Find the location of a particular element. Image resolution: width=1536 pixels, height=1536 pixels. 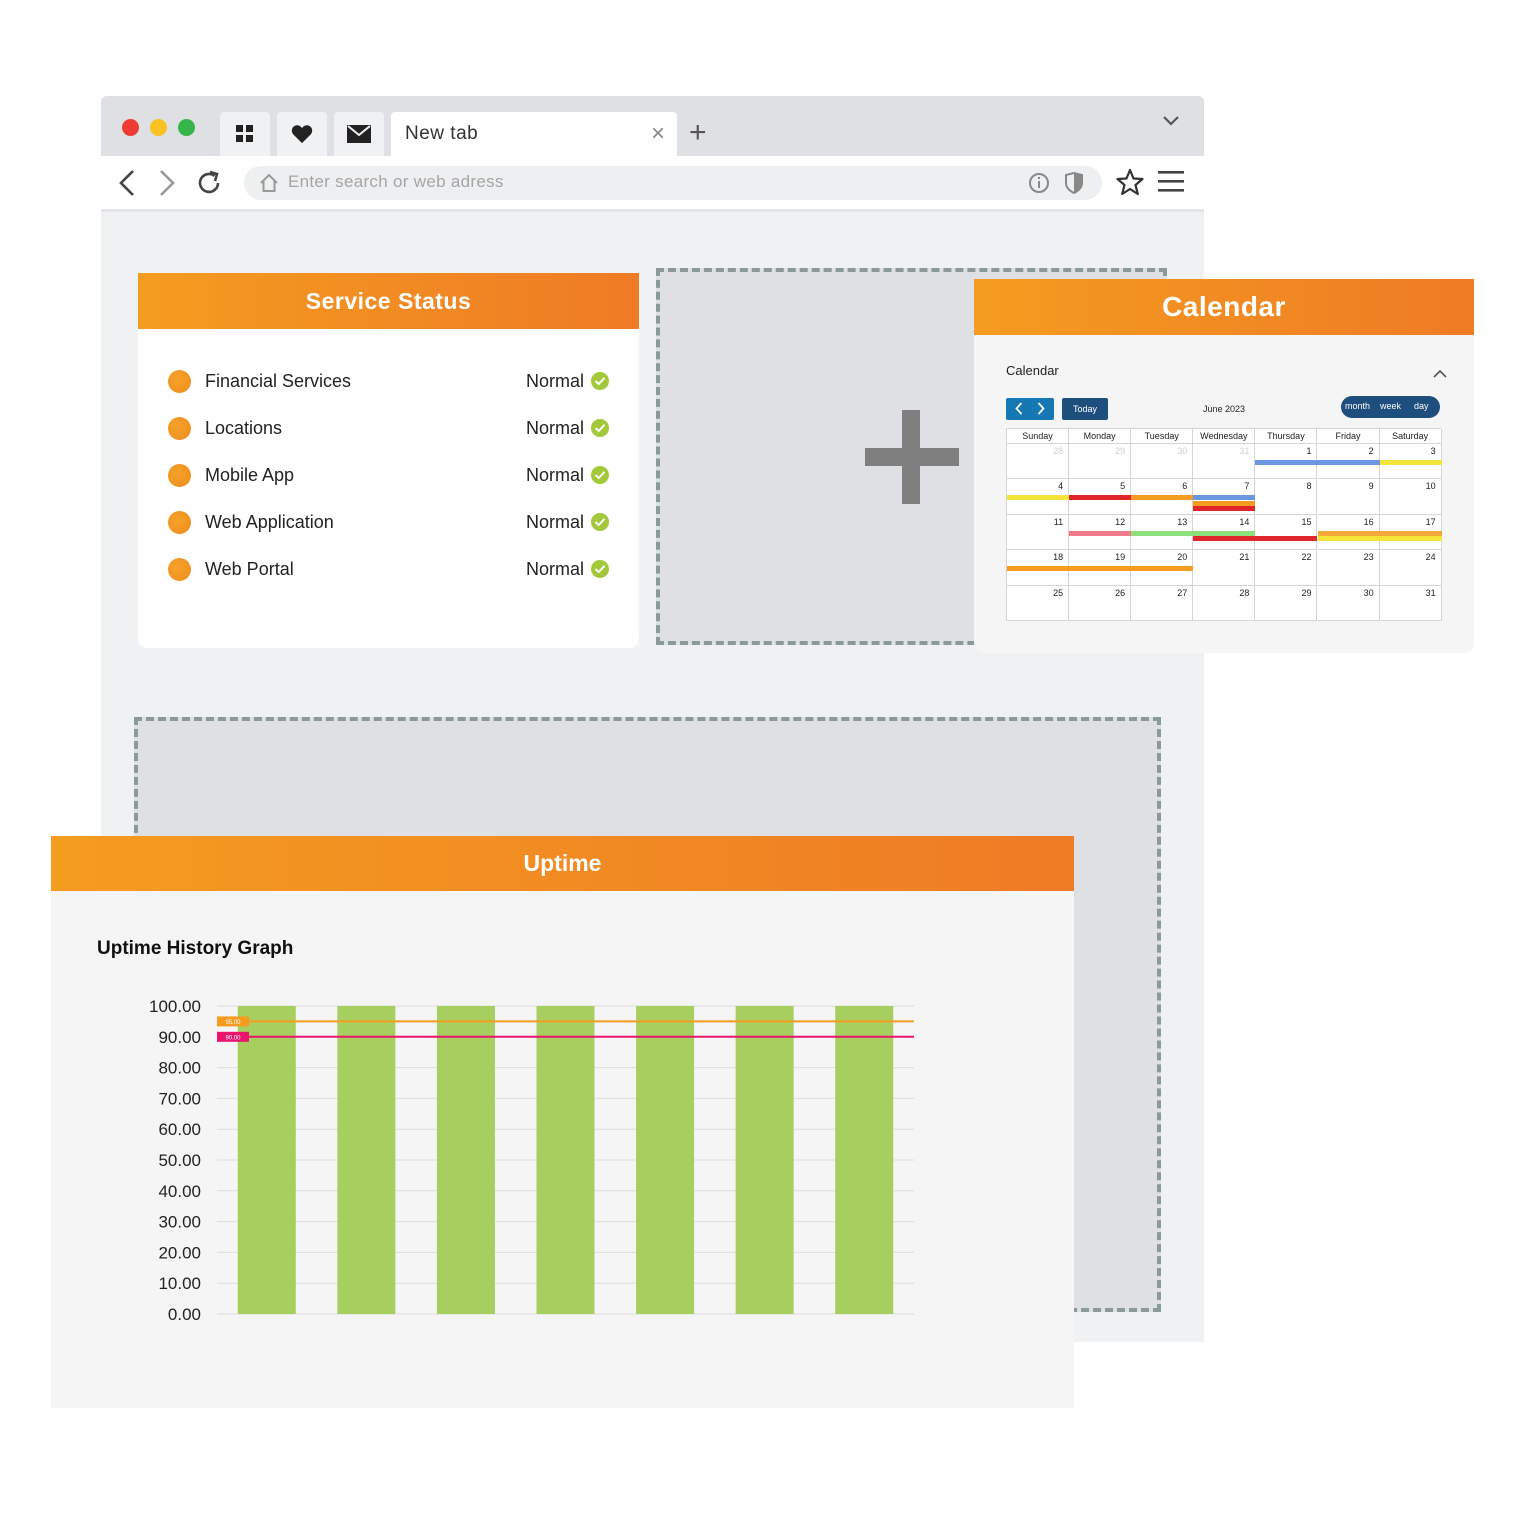

calendar-day-cell: 26 is located at coordinates (1100, 603).